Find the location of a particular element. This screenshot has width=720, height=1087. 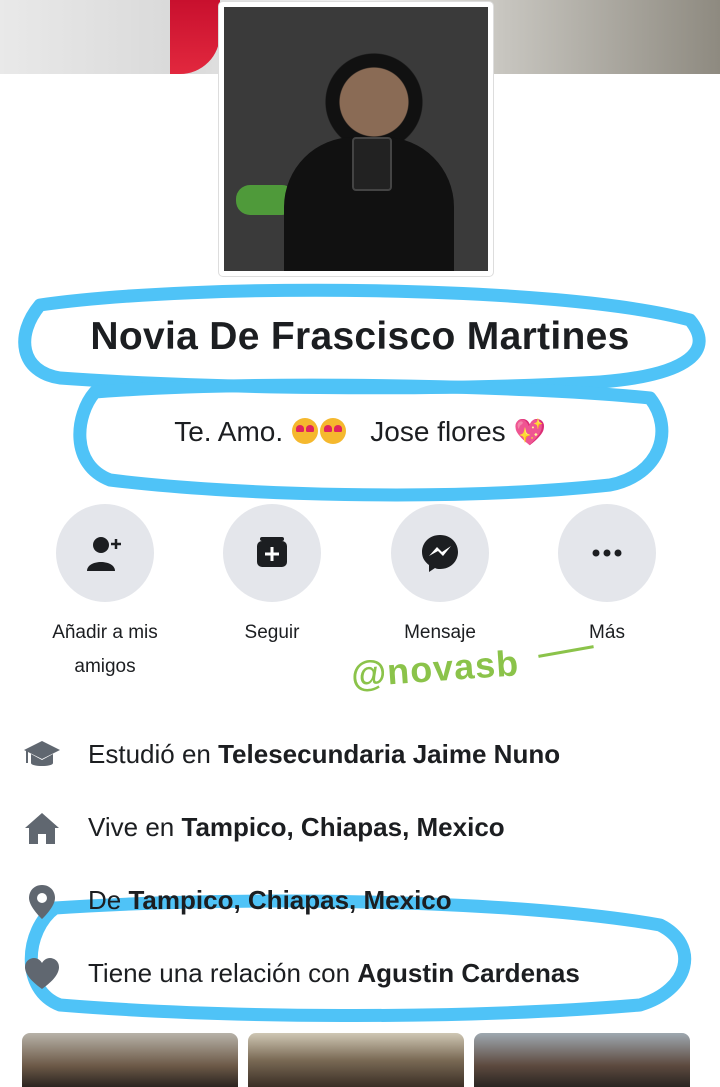

bio-prefix: Te. Amo. is located at coordinates (229, 431).